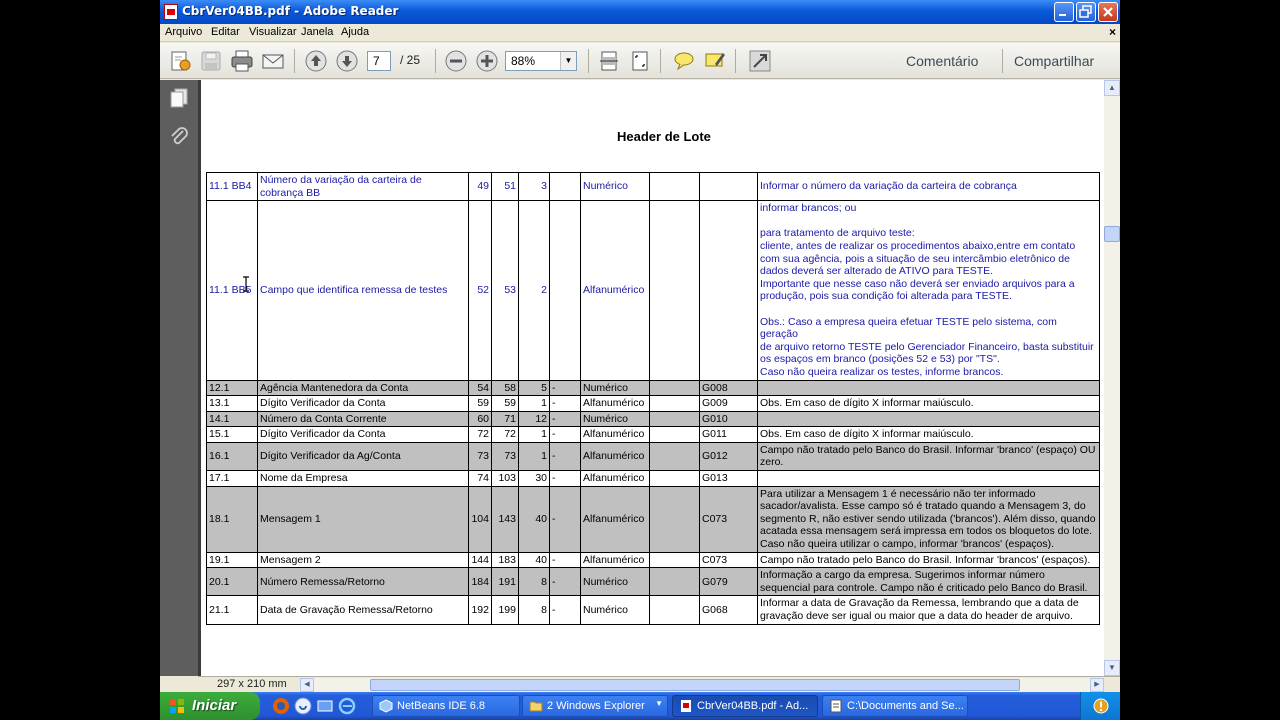  What do you see at coordinates (303, 706) in the screenshot?
I see `chrome-icon` at bounding box center [303, 706].